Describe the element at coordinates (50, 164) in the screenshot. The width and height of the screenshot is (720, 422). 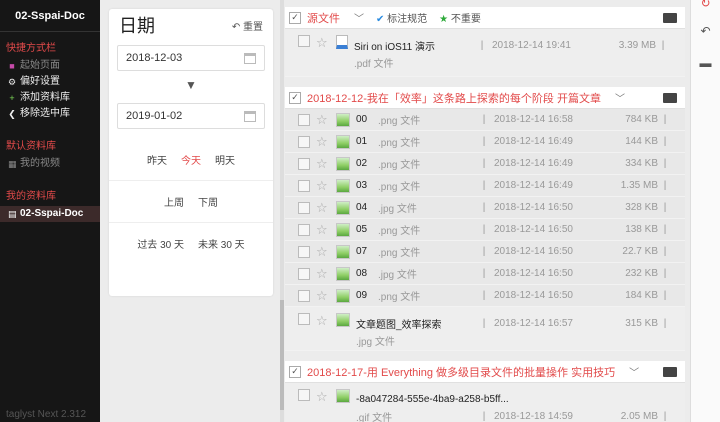
I see `sidebar-item-my-videos: ▦ 我的视频` at that location.